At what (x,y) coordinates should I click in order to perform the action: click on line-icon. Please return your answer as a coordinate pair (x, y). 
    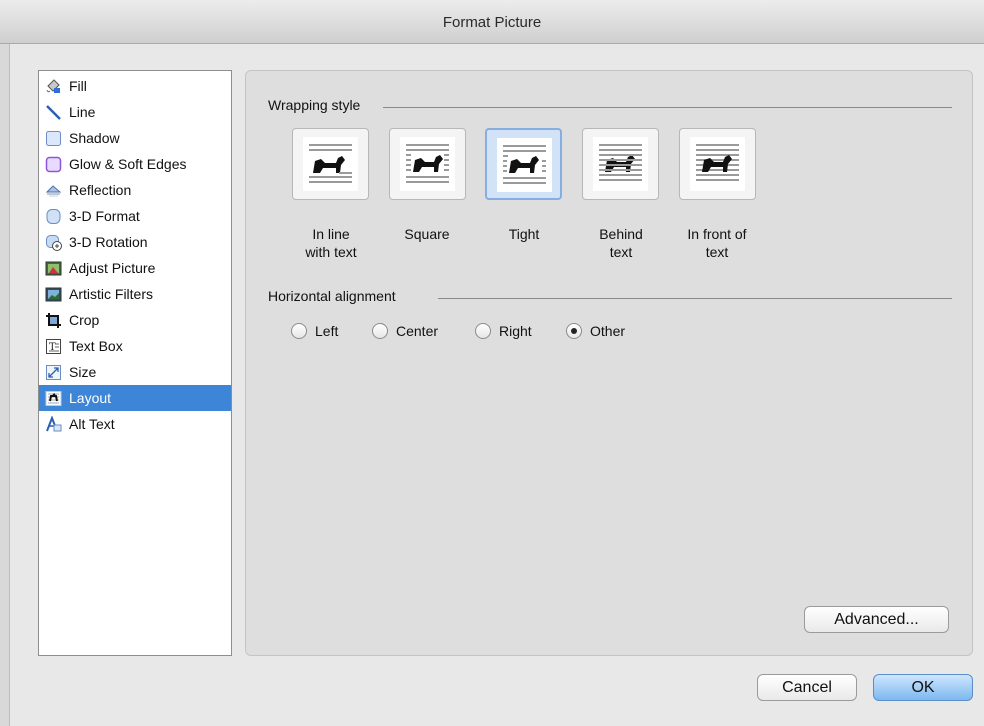
    Looking at the image, I should click on (53, 112).